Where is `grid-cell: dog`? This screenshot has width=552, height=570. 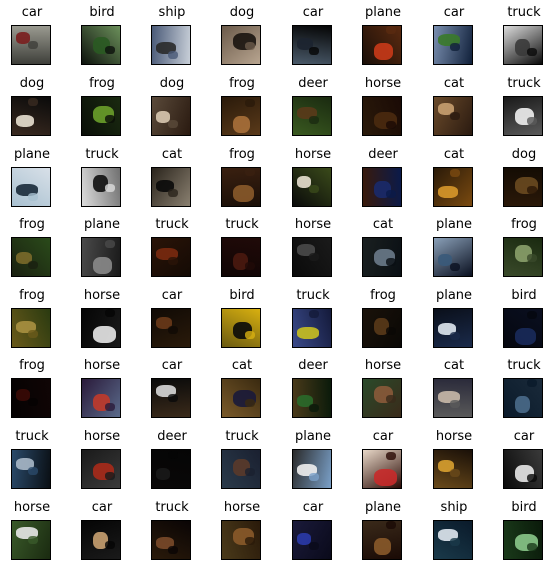
grid-cell: dog is located at coordinates (33, 111).